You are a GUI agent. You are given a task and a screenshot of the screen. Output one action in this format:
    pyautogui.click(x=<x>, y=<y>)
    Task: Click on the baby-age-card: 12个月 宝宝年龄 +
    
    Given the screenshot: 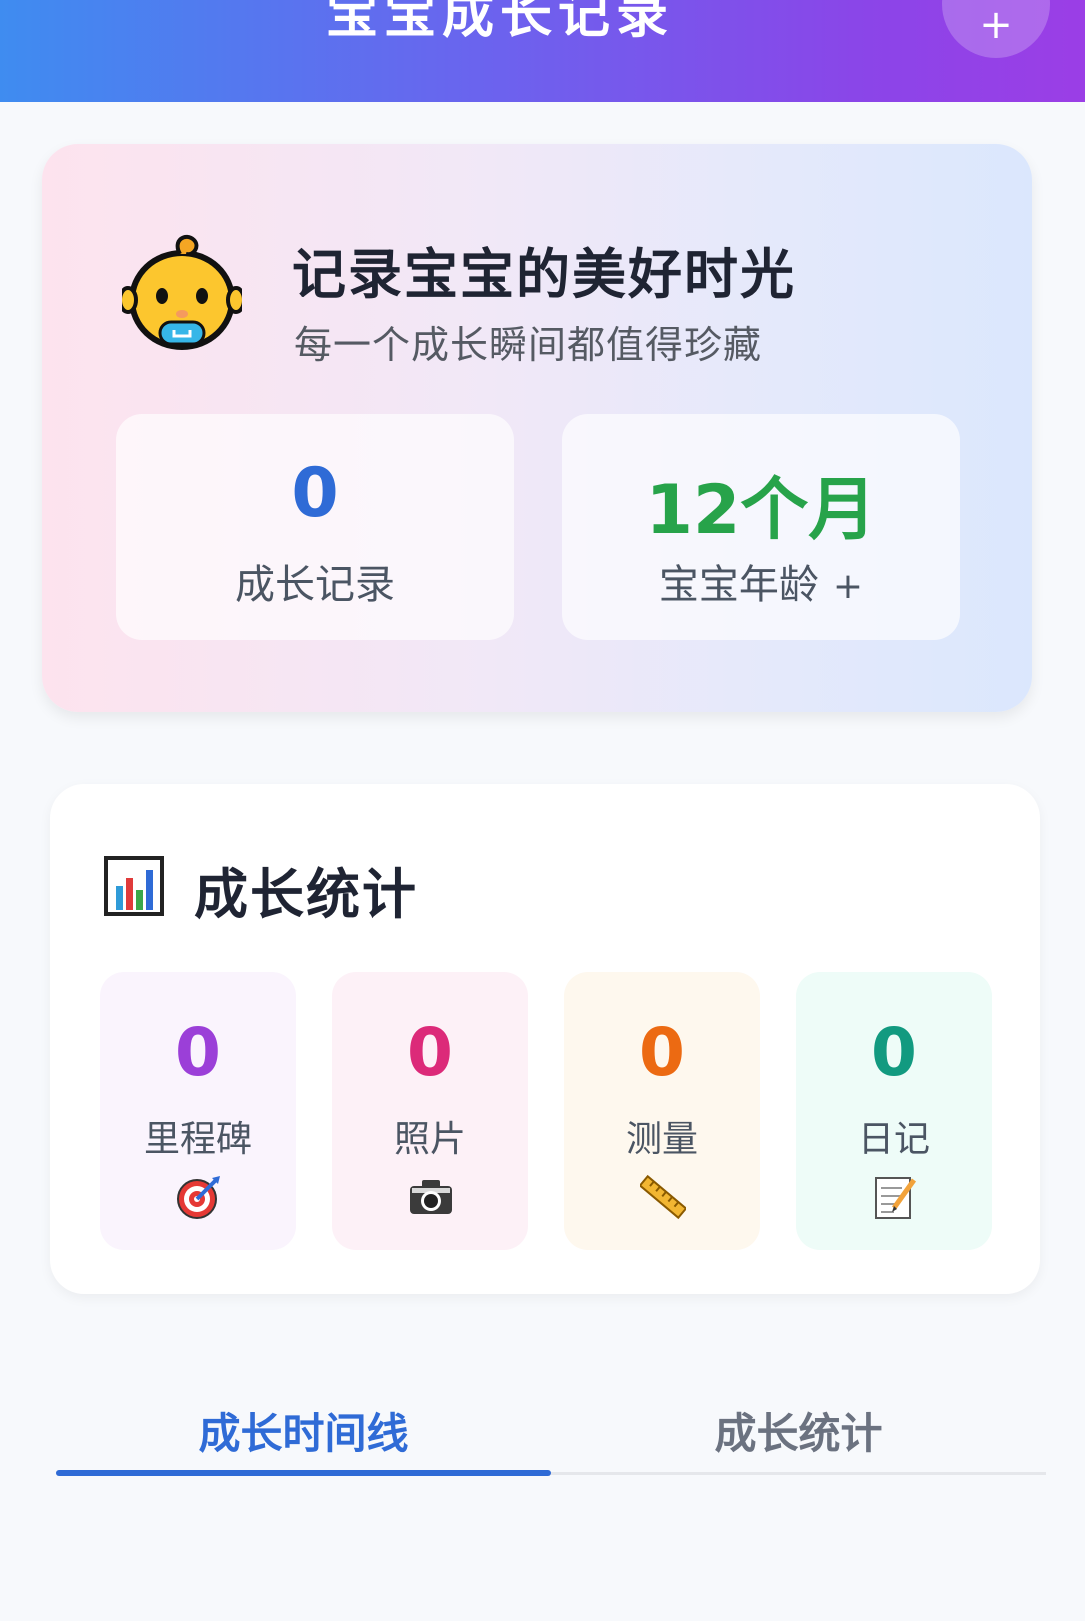 What is the action you would take?
    pyautogui.click(x=761, y=527)
    